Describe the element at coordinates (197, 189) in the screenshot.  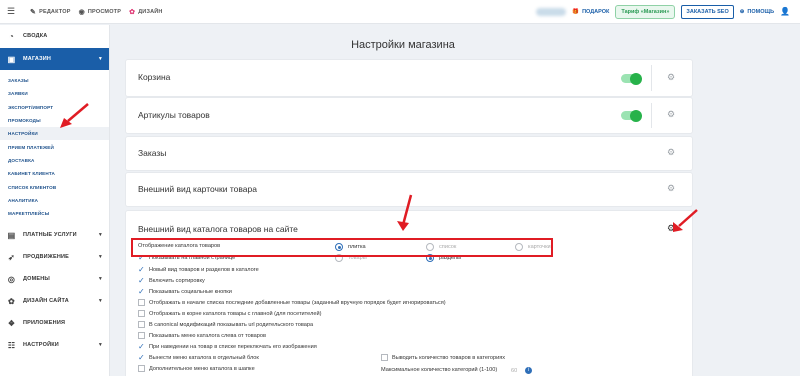
I see `card-title: Внешний вид карточки товара` at that location.